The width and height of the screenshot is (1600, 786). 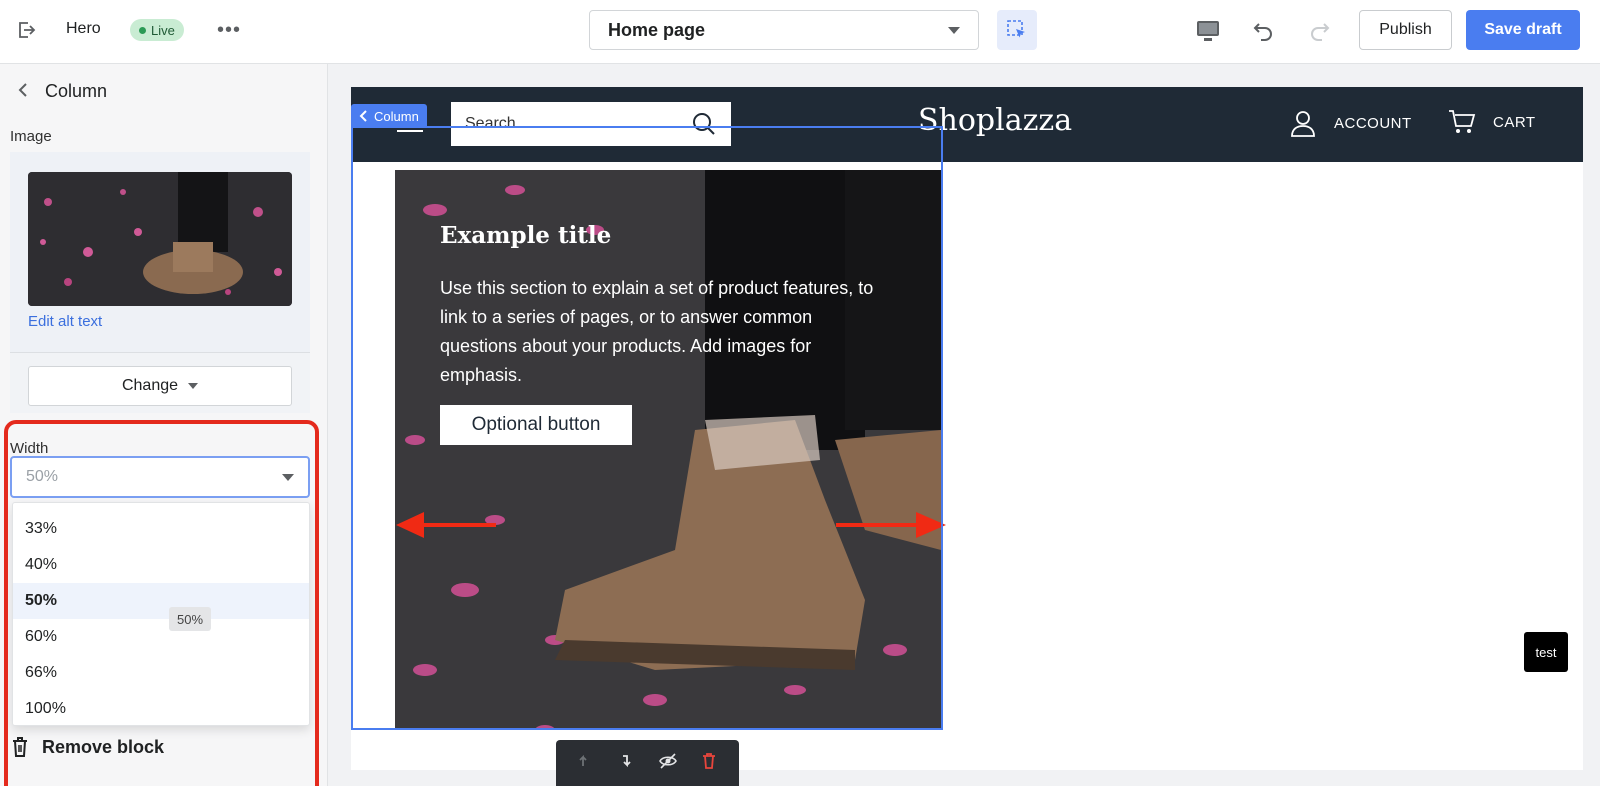 What do you see at coordinates (83, 28) in the screenshot?
I see `section-name: Hero` at bounding box center [83, 28].